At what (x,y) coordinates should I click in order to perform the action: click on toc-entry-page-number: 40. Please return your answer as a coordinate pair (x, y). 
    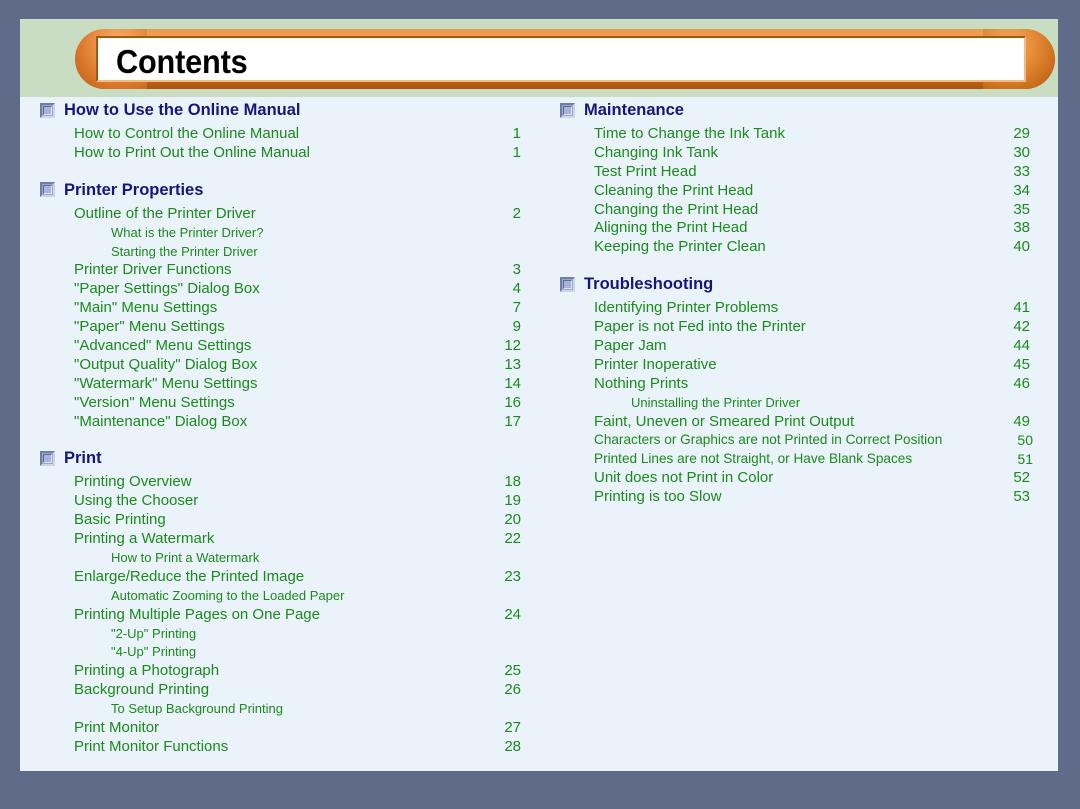
    Looking at the image, I should click on (1021, 247).